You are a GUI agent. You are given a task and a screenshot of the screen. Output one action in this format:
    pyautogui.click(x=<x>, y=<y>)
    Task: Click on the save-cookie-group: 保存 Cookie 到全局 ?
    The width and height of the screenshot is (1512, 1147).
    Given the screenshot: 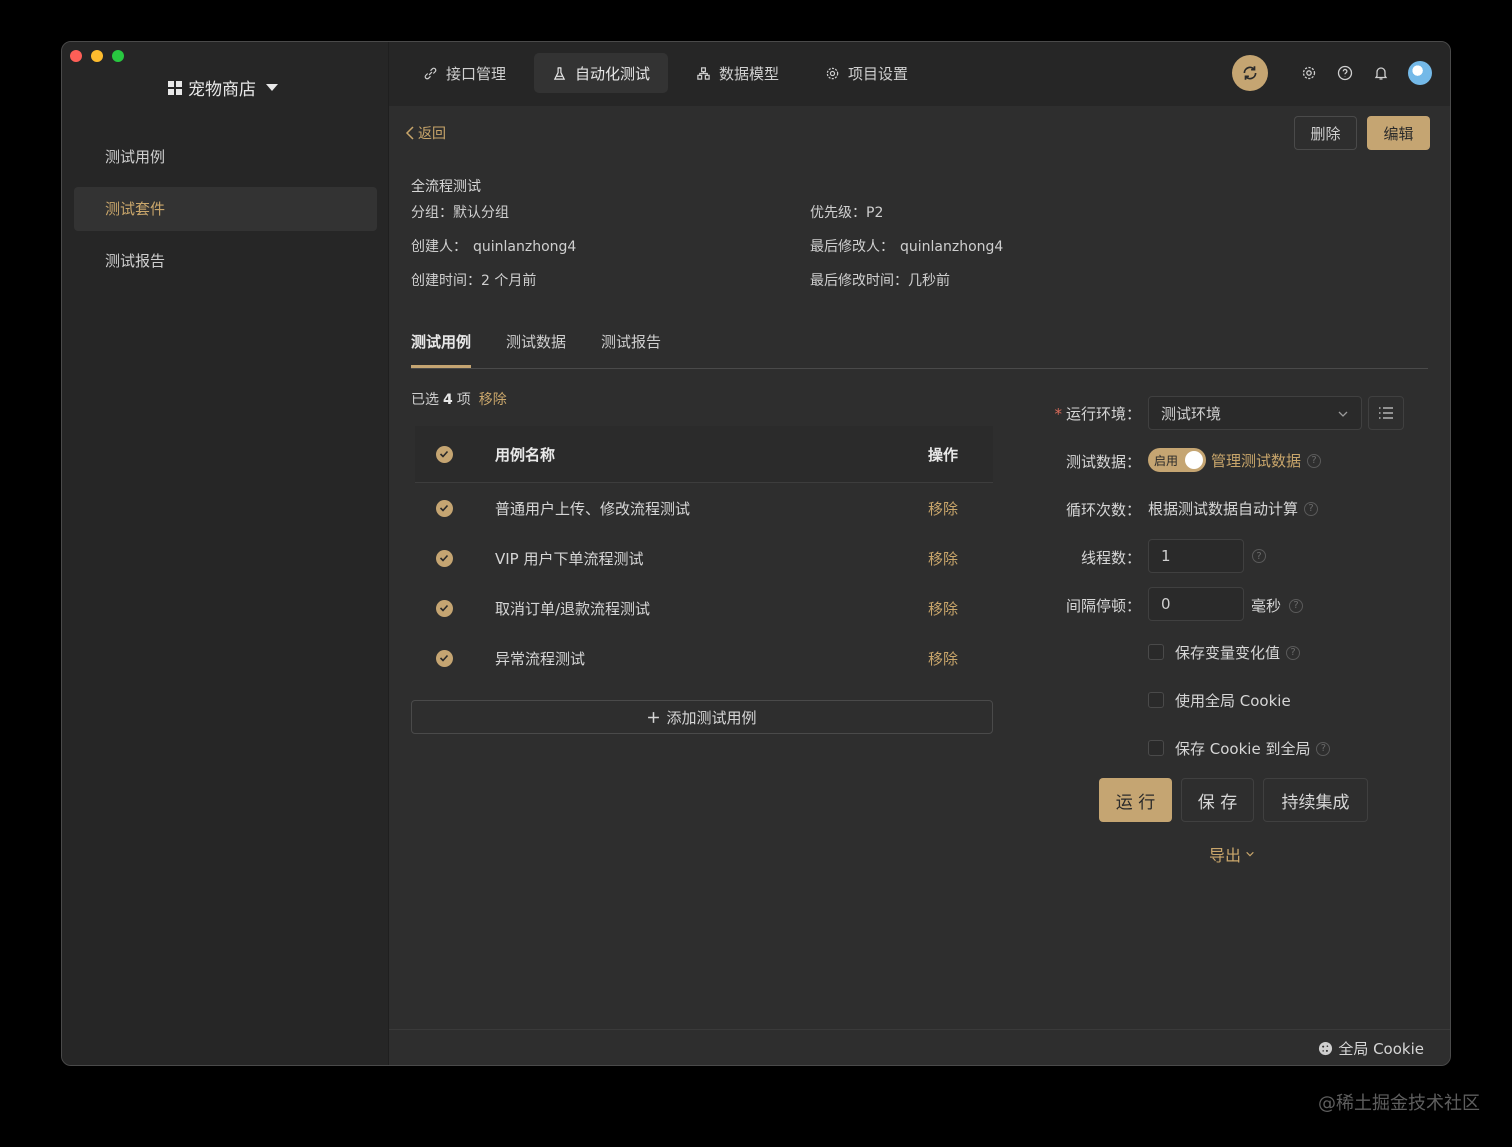 What is the action you would take?
    pyautogui.click(x=1253, y=748)
    